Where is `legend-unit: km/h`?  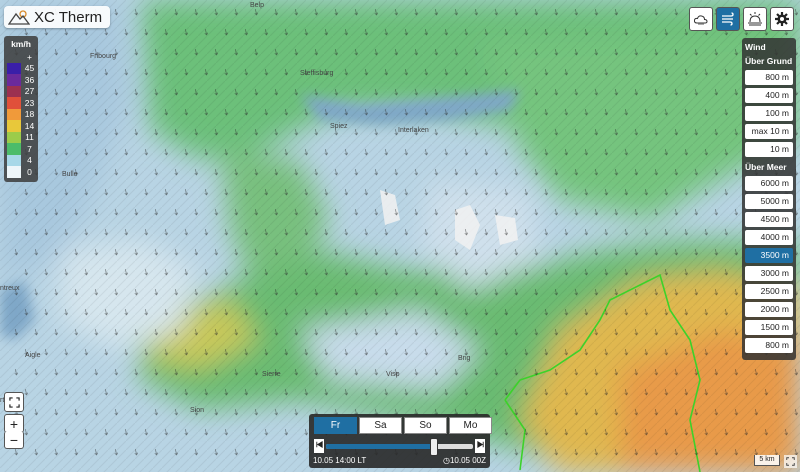
legend-unit: km/h is located at coordinates (21, 44).